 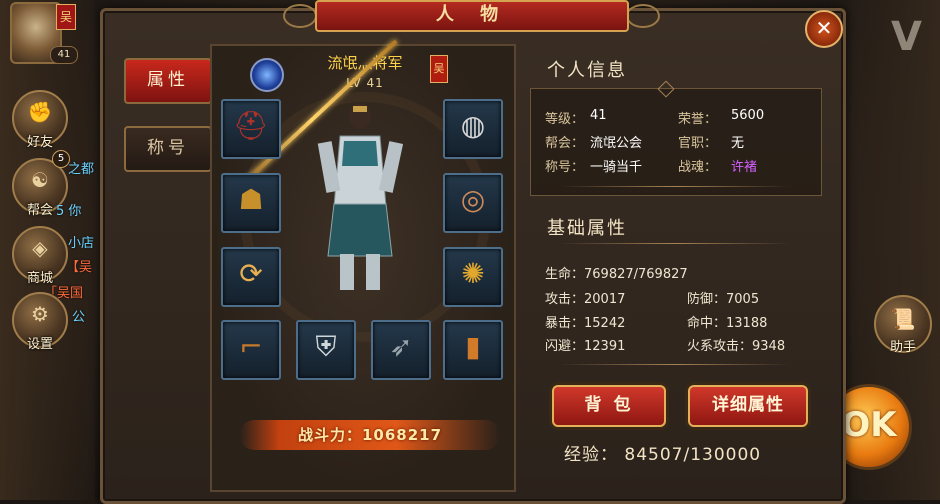 What do you see at coordinates (473, 346) in the screenshot?
I see `bracer-icon: ▮` at bounding box center [473, 346].